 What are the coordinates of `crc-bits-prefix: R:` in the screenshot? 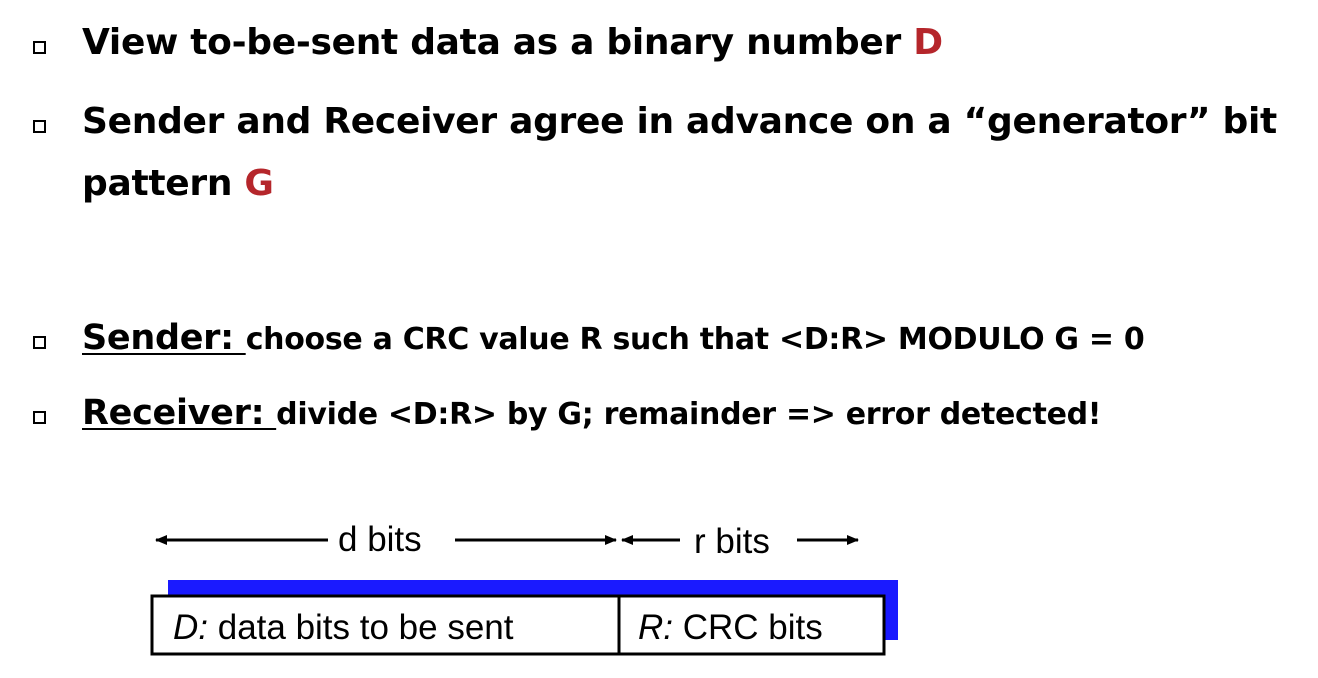 It's located at (655, 627).